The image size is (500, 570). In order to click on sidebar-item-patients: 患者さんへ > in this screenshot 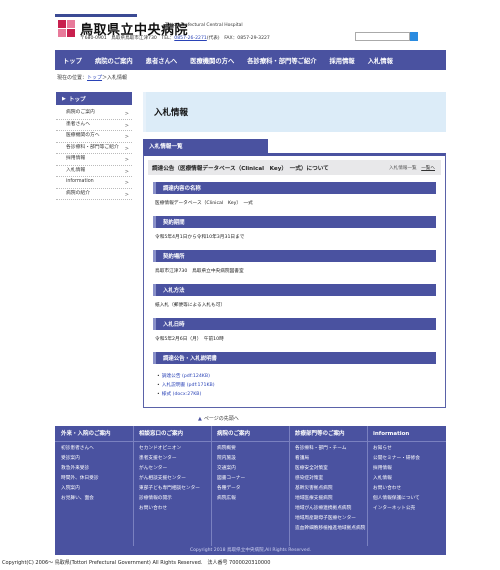, I will do `click(94, 125)`.